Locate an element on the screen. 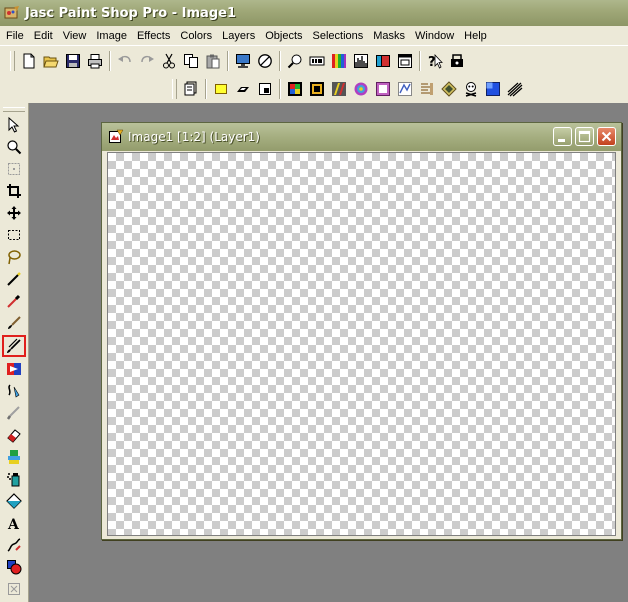  arithmetic-icon is located at coordinates (295, 89).